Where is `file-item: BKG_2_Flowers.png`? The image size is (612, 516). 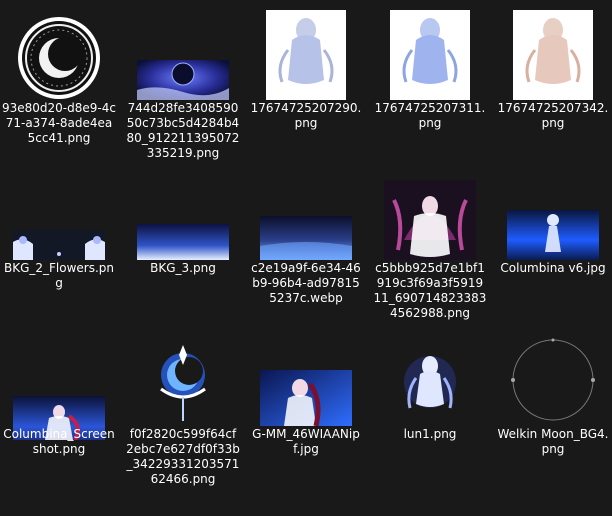
file-item: BKG_2_Flowers.png is located at coordinates (59, 244).